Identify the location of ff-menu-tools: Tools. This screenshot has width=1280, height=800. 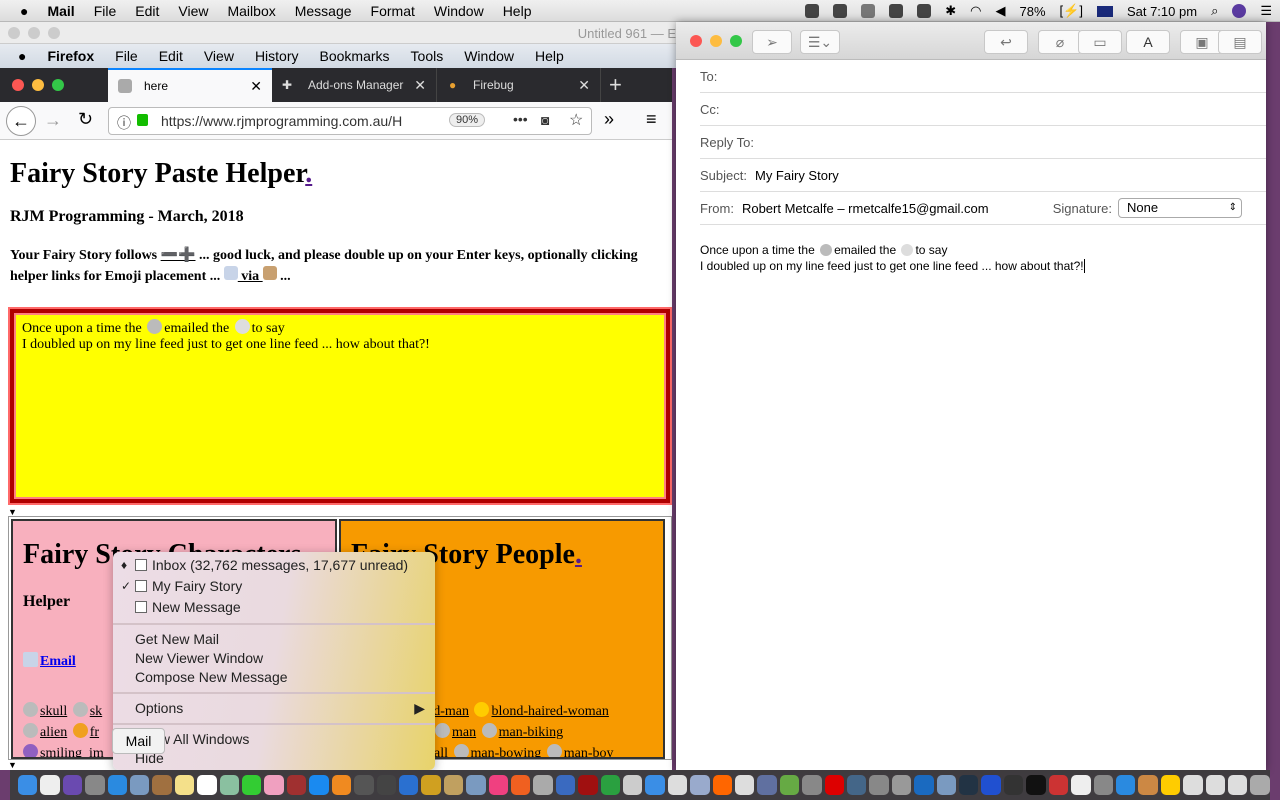
(427, 56).